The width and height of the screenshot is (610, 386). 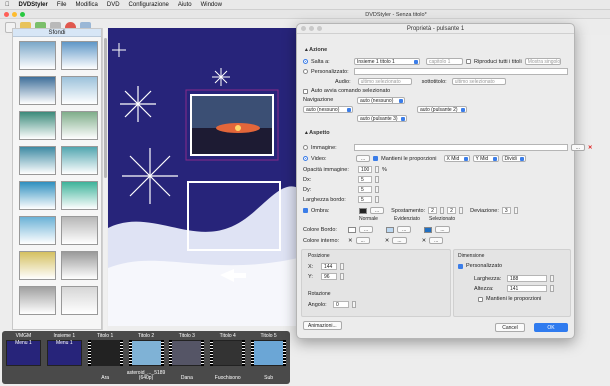 What do you see at coordinates (485, 158) in the screenshot?
I see `ymid-select: Y Mid` at bounding box center [485, 158].